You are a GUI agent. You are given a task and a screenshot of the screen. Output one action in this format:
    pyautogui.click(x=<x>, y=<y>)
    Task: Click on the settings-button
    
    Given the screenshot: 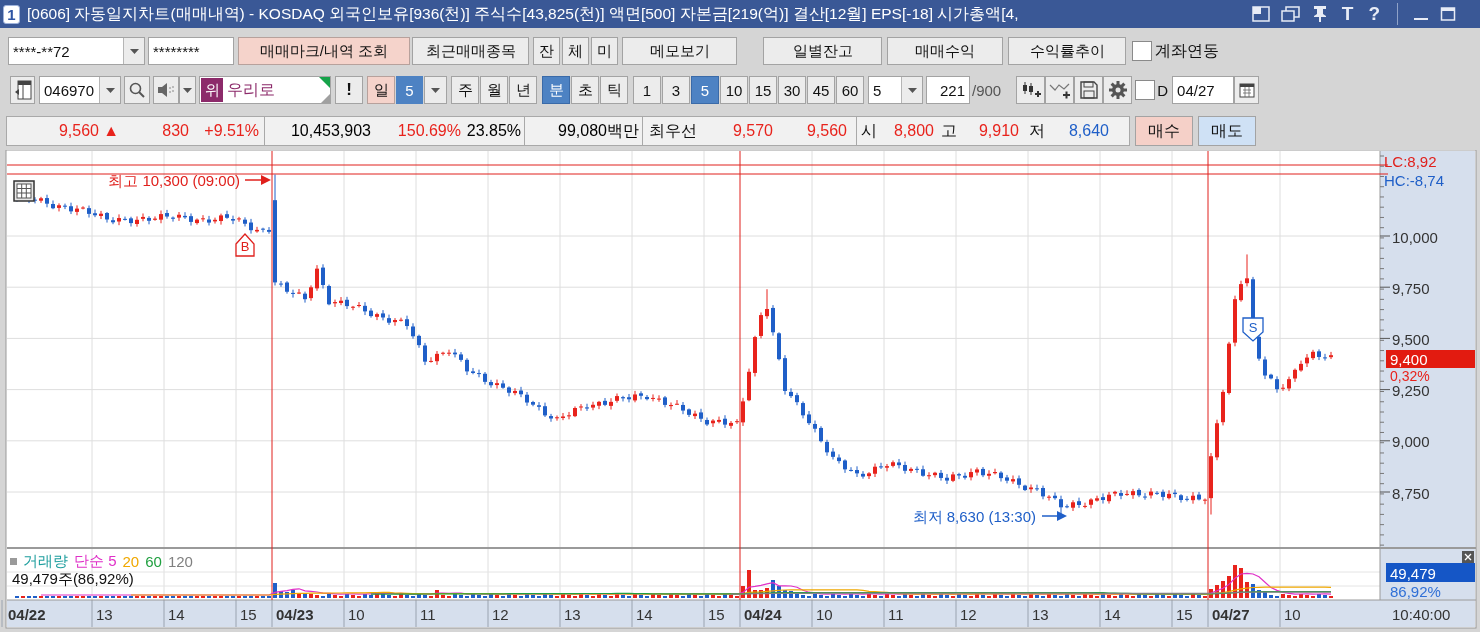 What is the action you would take?
    pyautogui.click(x=1118, y=90)
    